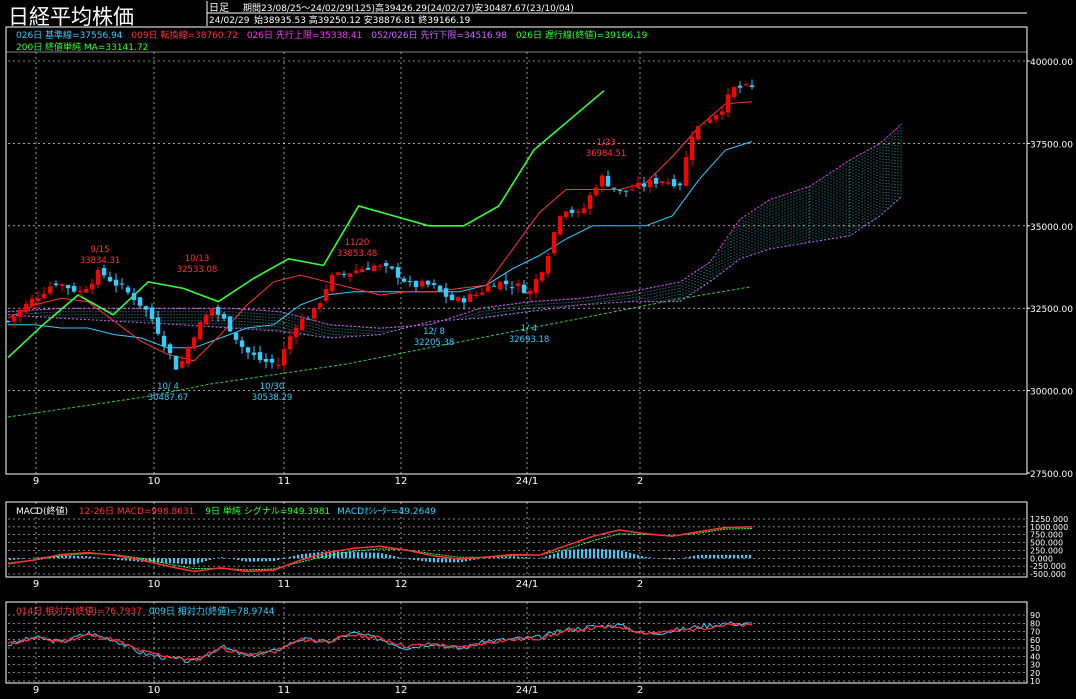  What do you see at coordinates (1051, 475) in the screenshot?
I see `y-tick-label: 27500.00` at bounding box center [1051, 475].